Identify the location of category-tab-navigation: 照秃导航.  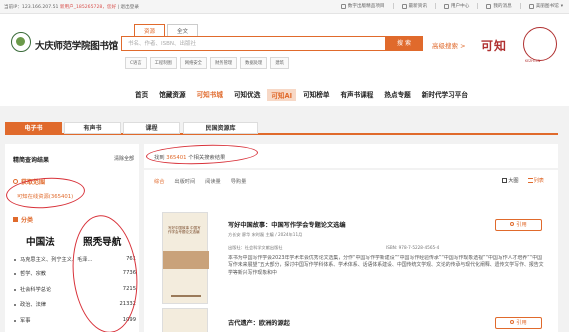
(102, 241).